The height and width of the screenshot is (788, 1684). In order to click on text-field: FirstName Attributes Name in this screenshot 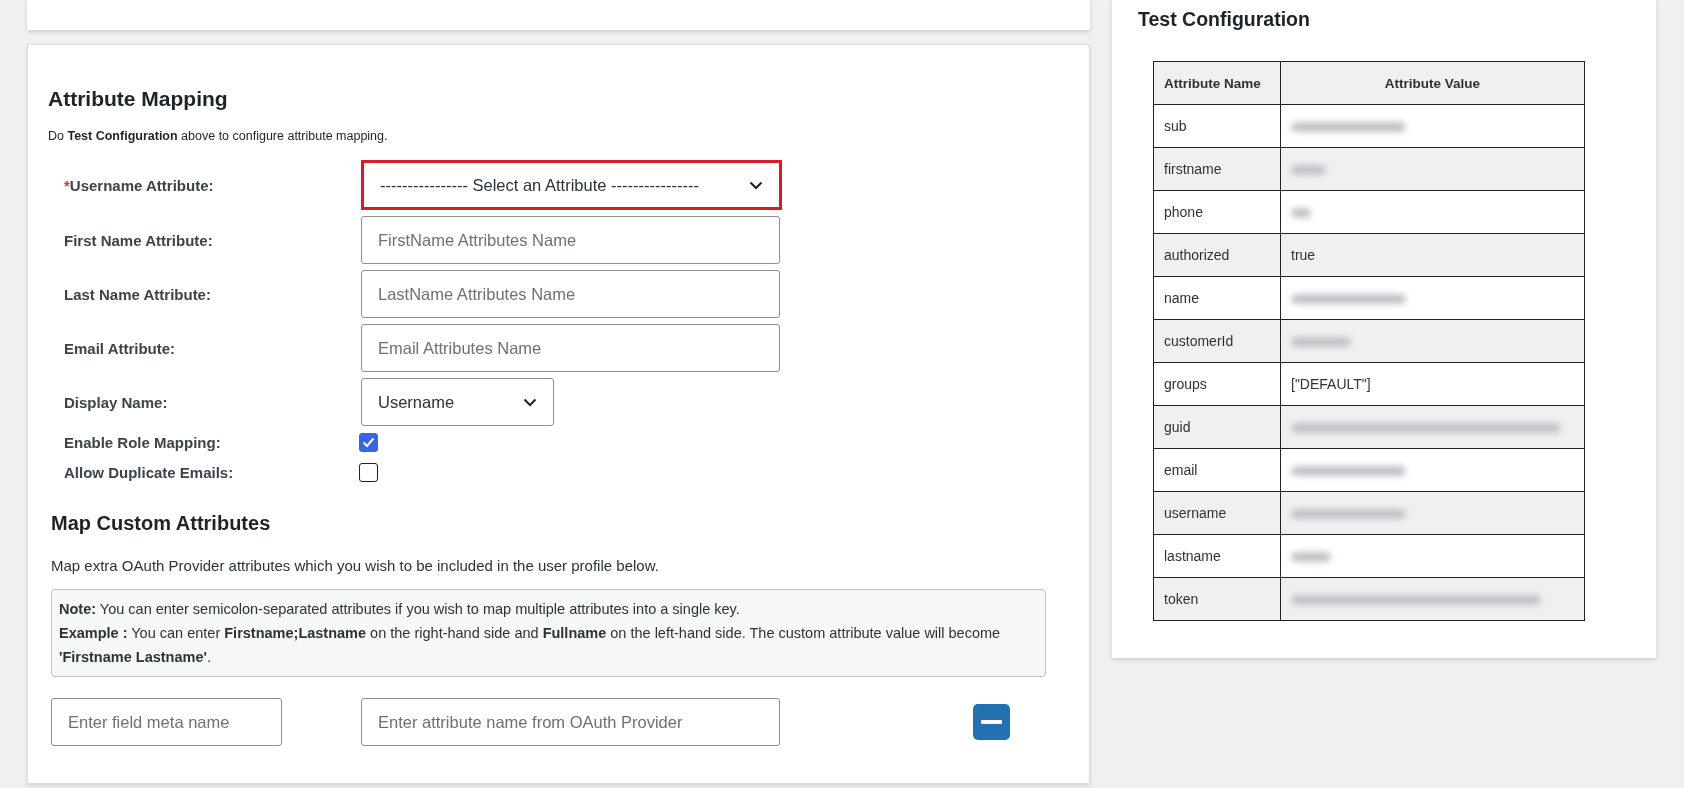, I will do `click(570, 240)`.